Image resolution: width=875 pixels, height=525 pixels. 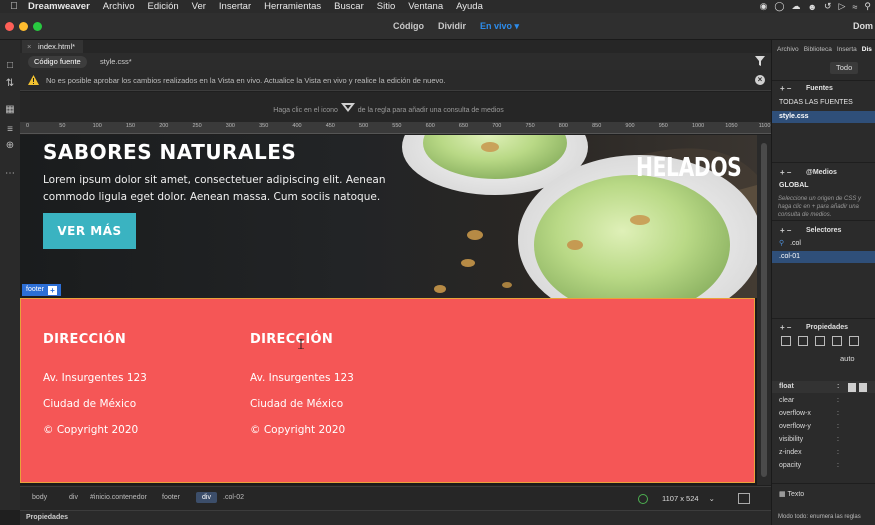 I want to click on selector-search: ⚲ .col, so click(x=823, y=244).